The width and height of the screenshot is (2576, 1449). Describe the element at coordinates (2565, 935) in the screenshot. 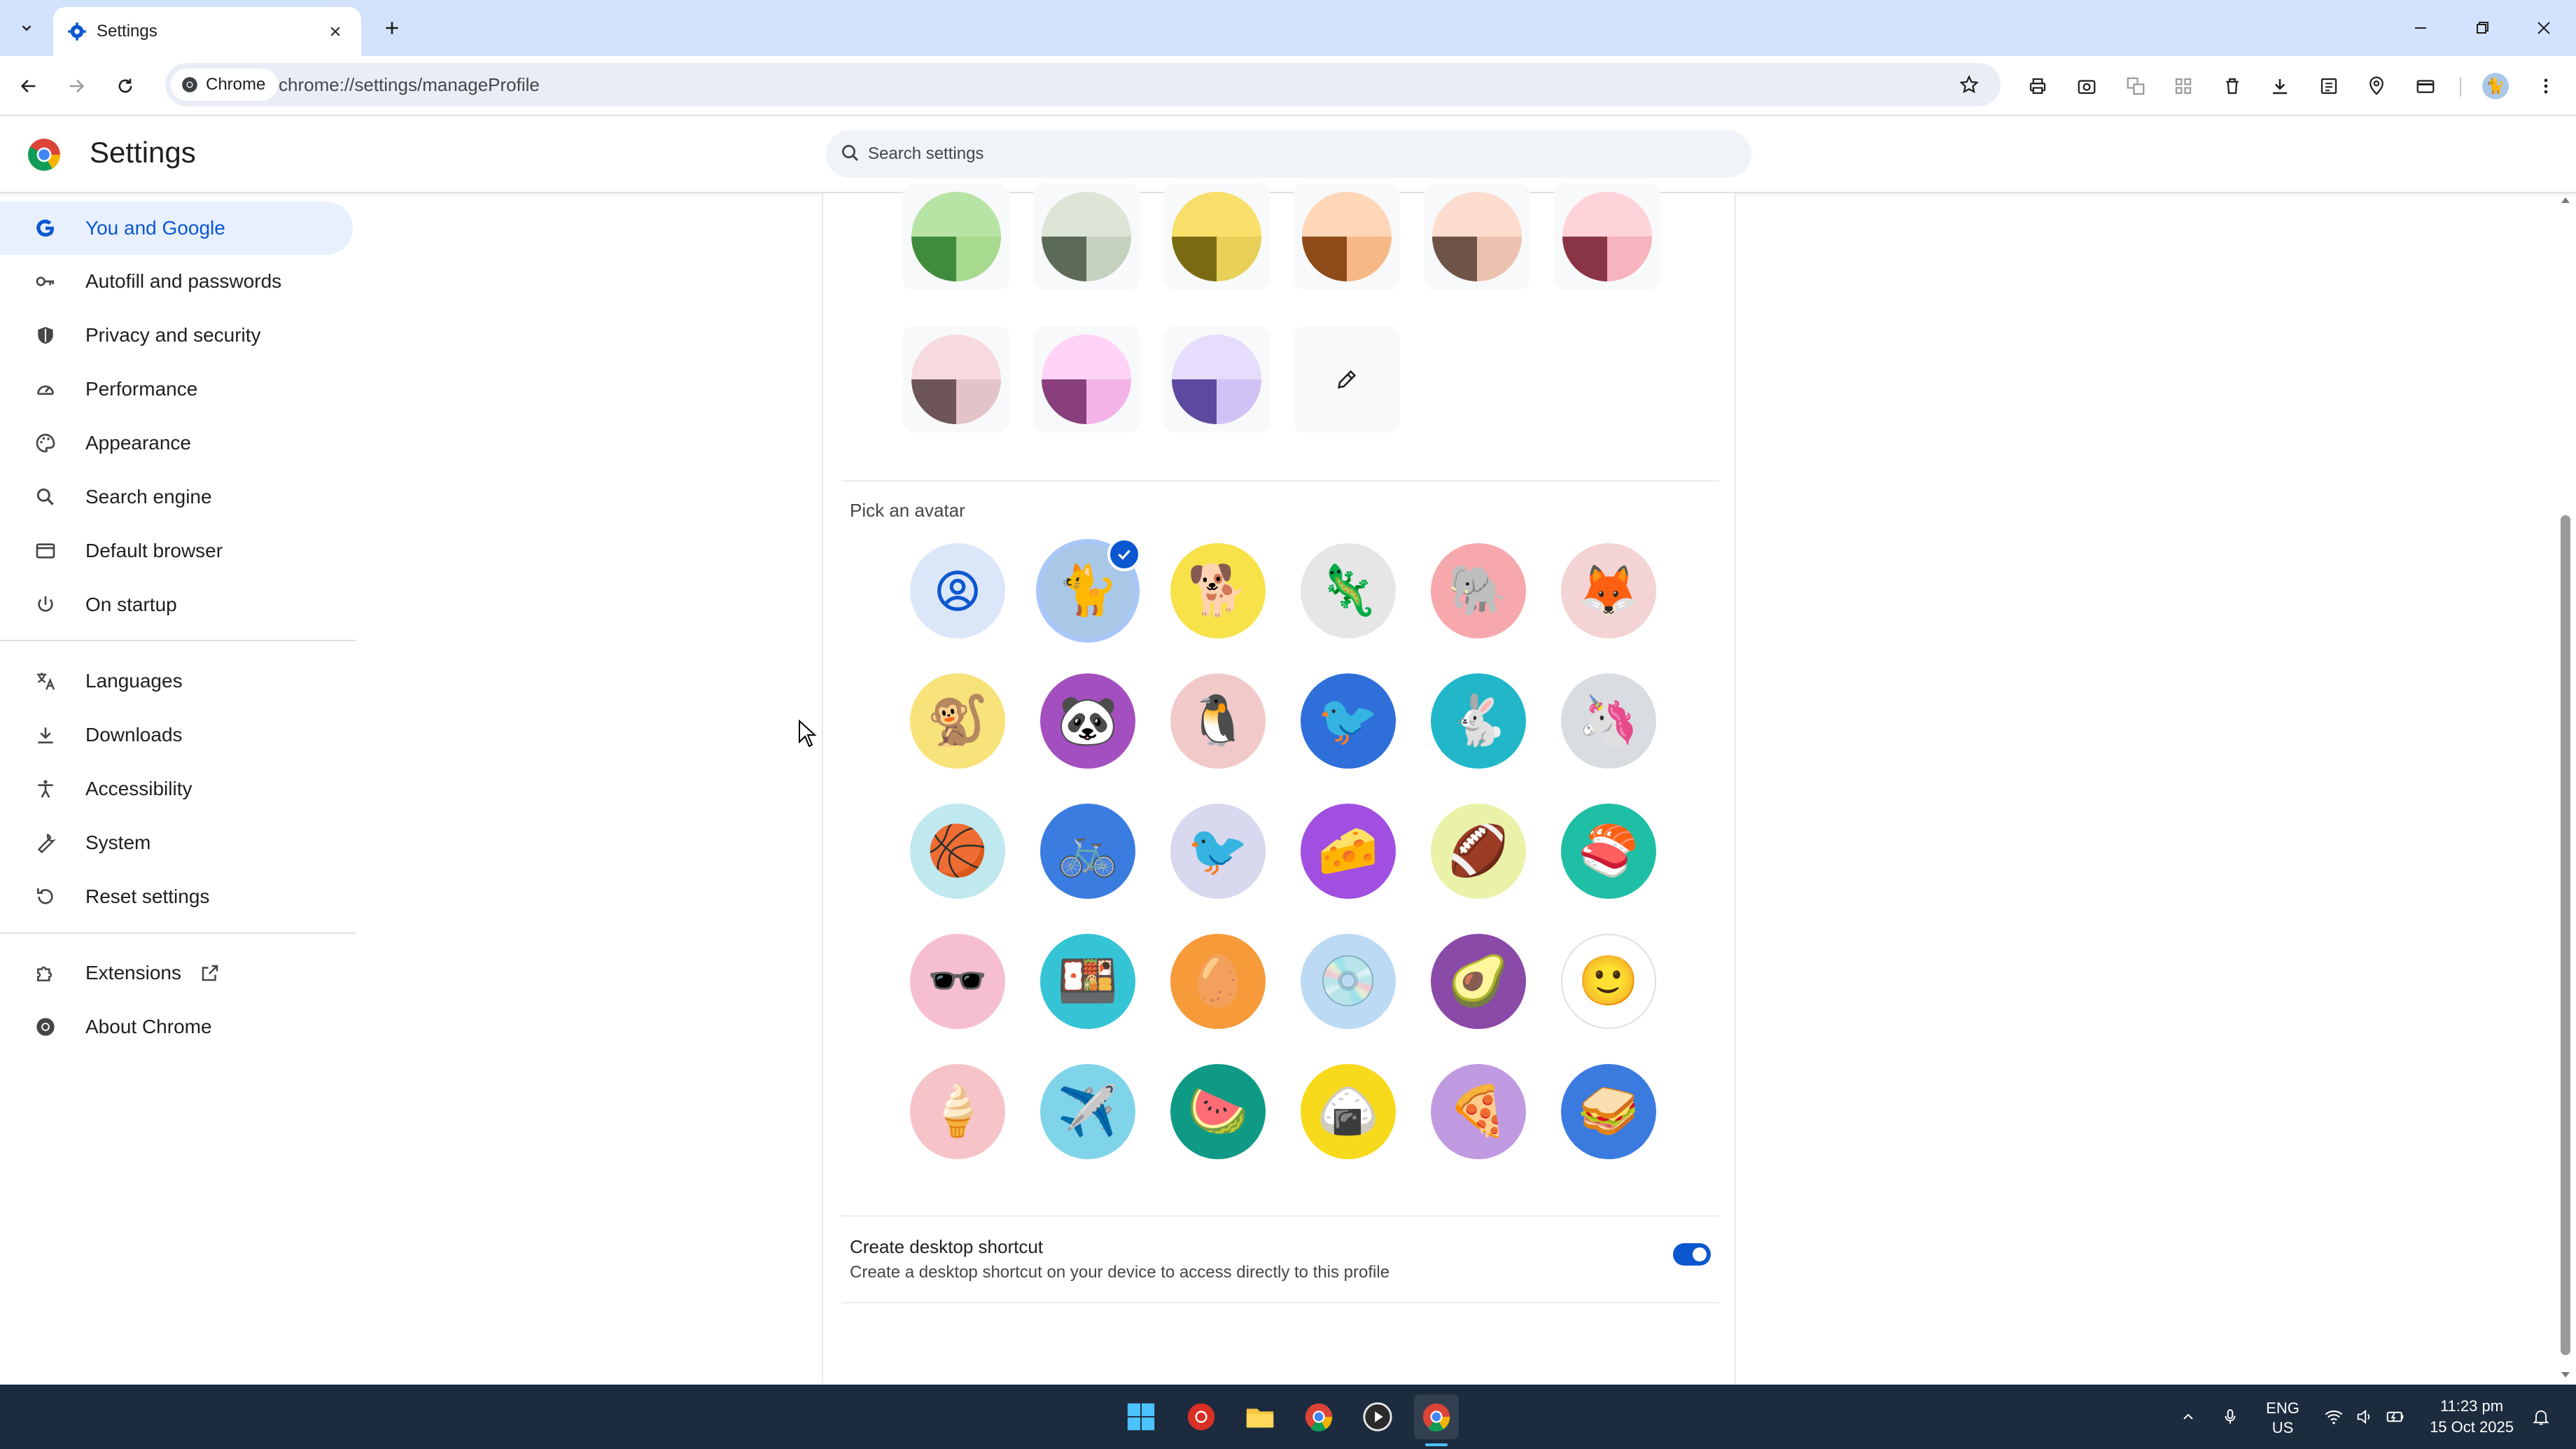

I see `scroll-thumb` at that location.